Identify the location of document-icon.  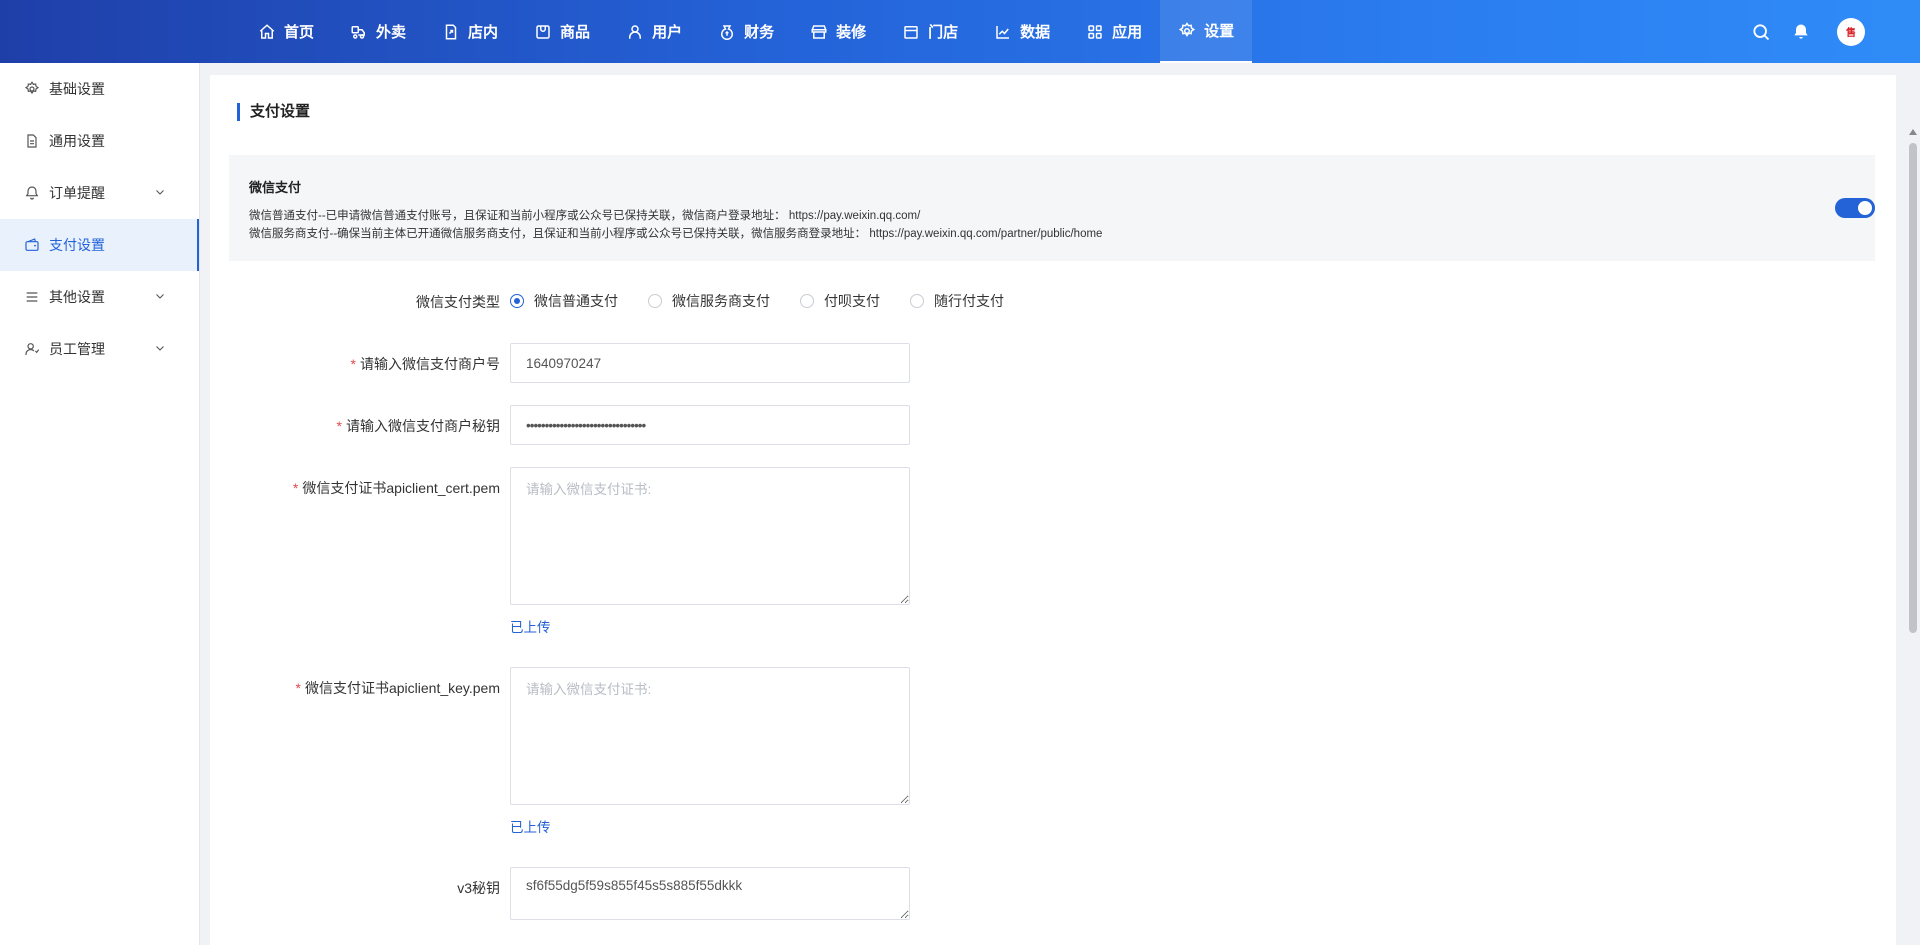
(32, 141).